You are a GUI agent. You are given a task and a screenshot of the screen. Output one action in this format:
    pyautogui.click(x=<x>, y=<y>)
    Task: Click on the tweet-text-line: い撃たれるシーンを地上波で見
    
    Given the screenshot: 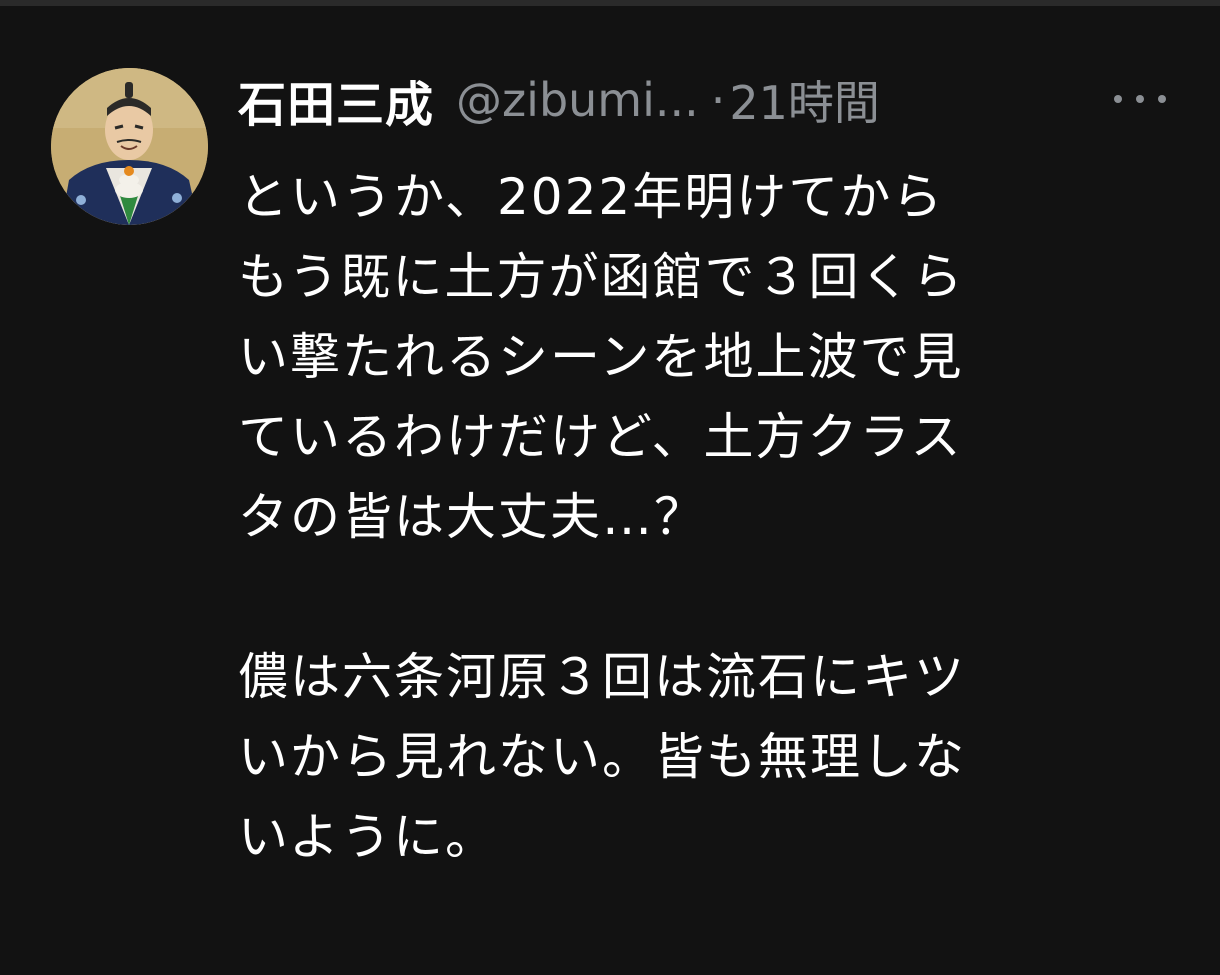 What is the action you would take?
    pyautogui.click(x=601, y=357)
    